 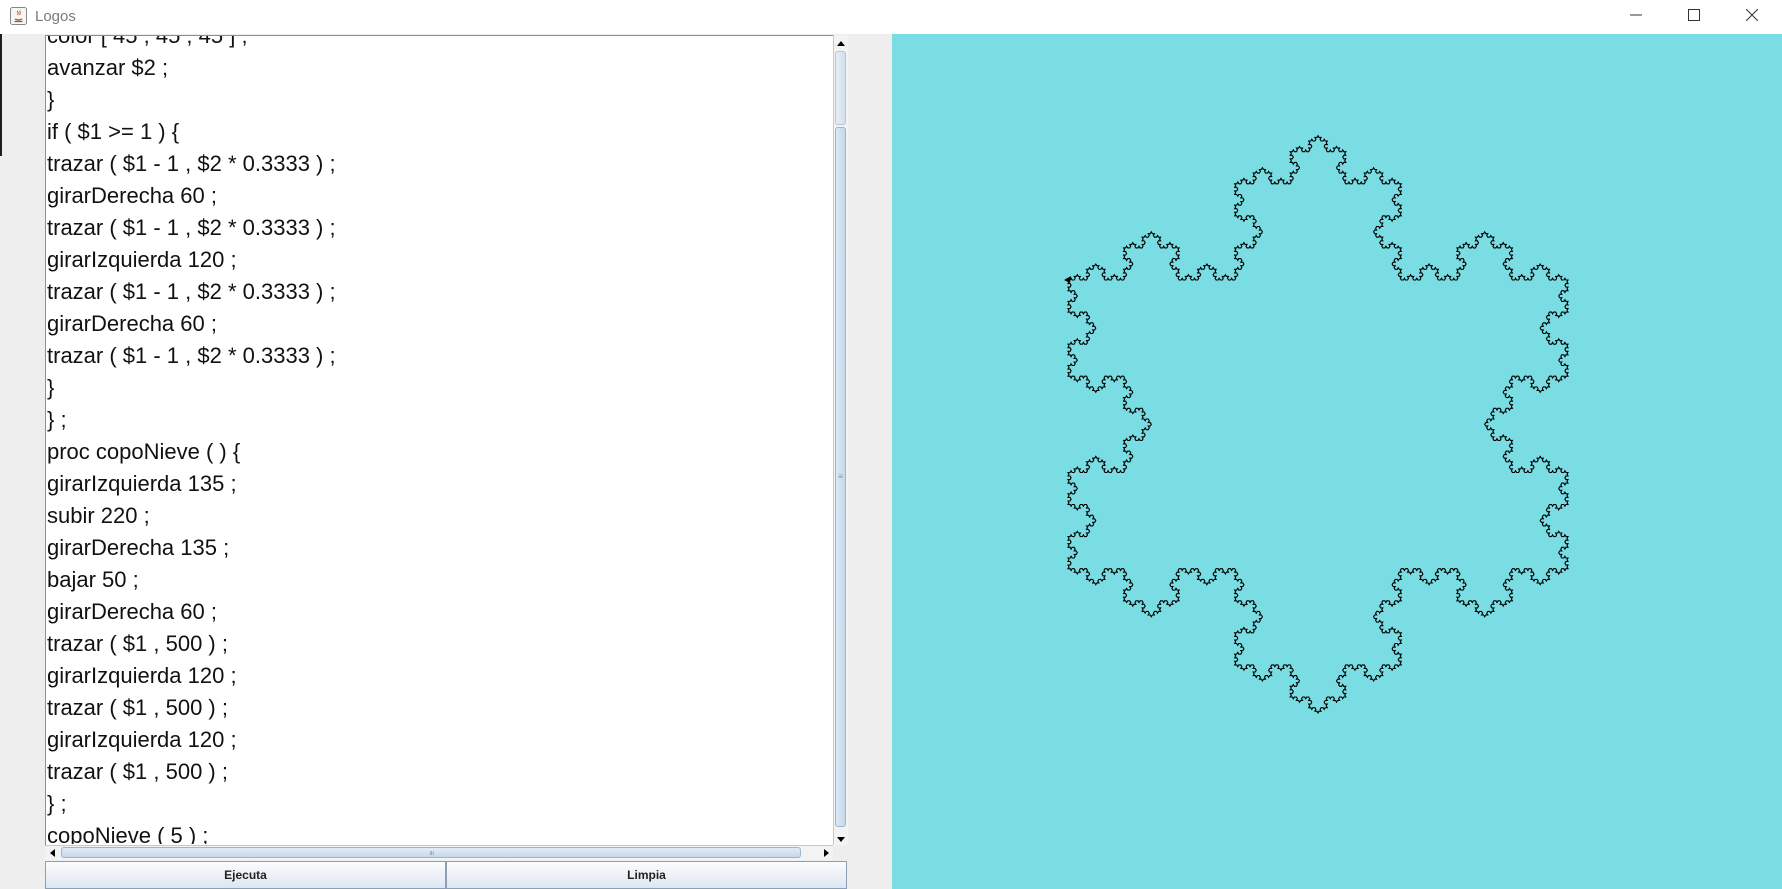 I want to click on button-bar: Ejecuta Limpia, so click(x=446, y=875).